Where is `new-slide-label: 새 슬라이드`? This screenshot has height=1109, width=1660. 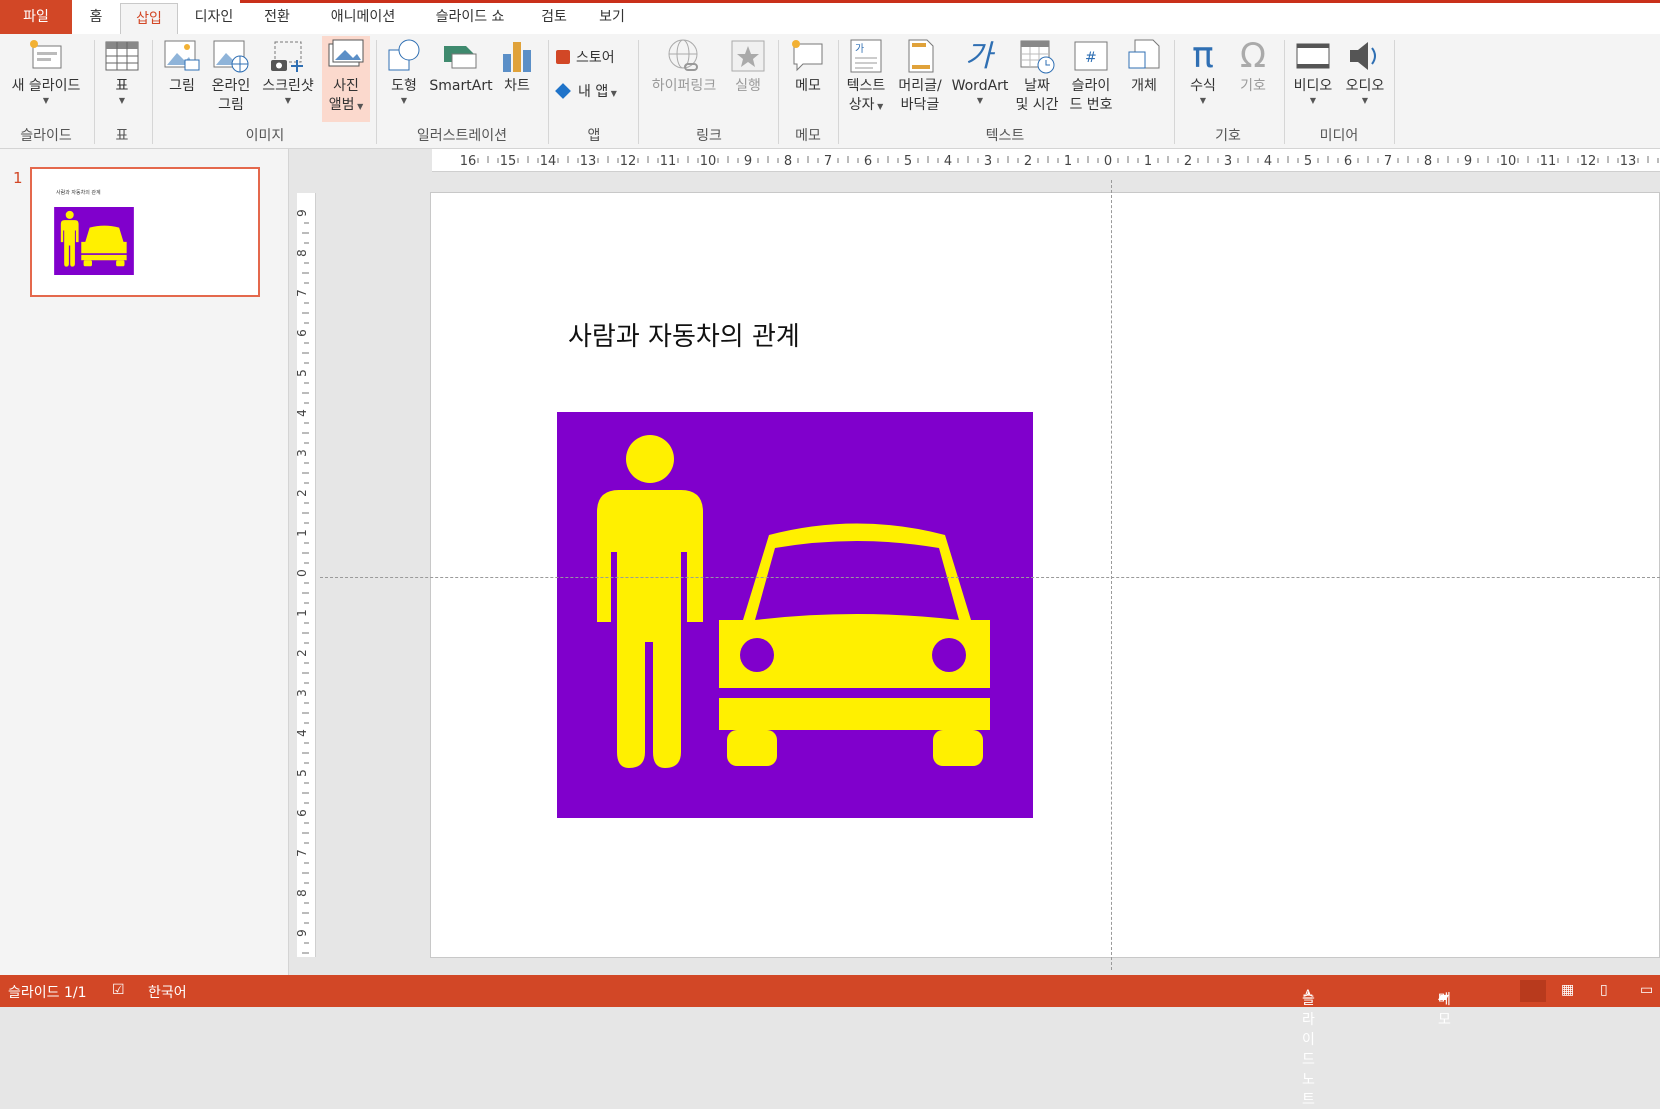
new-slide-label: 새 슬라이드 is located at coordinates (46, 86).